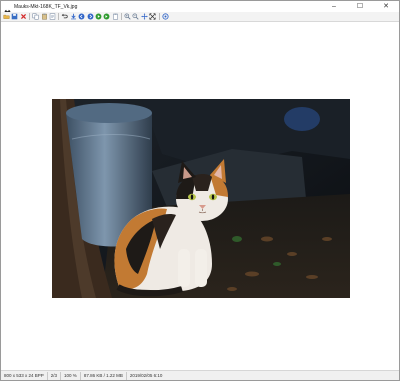 This screenshot has height=381, width=400. I want to click on title-bar: Mauks-Mkt-168K_TF_Vk.jpg – ☐ ✕, so click(200, 8).